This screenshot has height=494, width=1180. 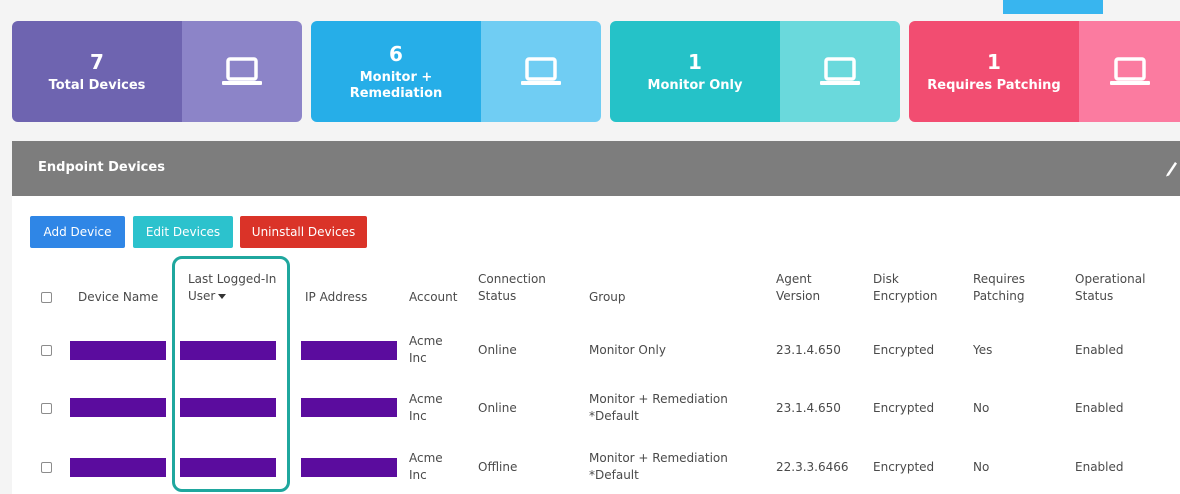 What do you see at coordinates (905, 288) in the screenshot?
I see `column-header-disk-encryption: Disk Encryption` at bounding box center [905, 288].